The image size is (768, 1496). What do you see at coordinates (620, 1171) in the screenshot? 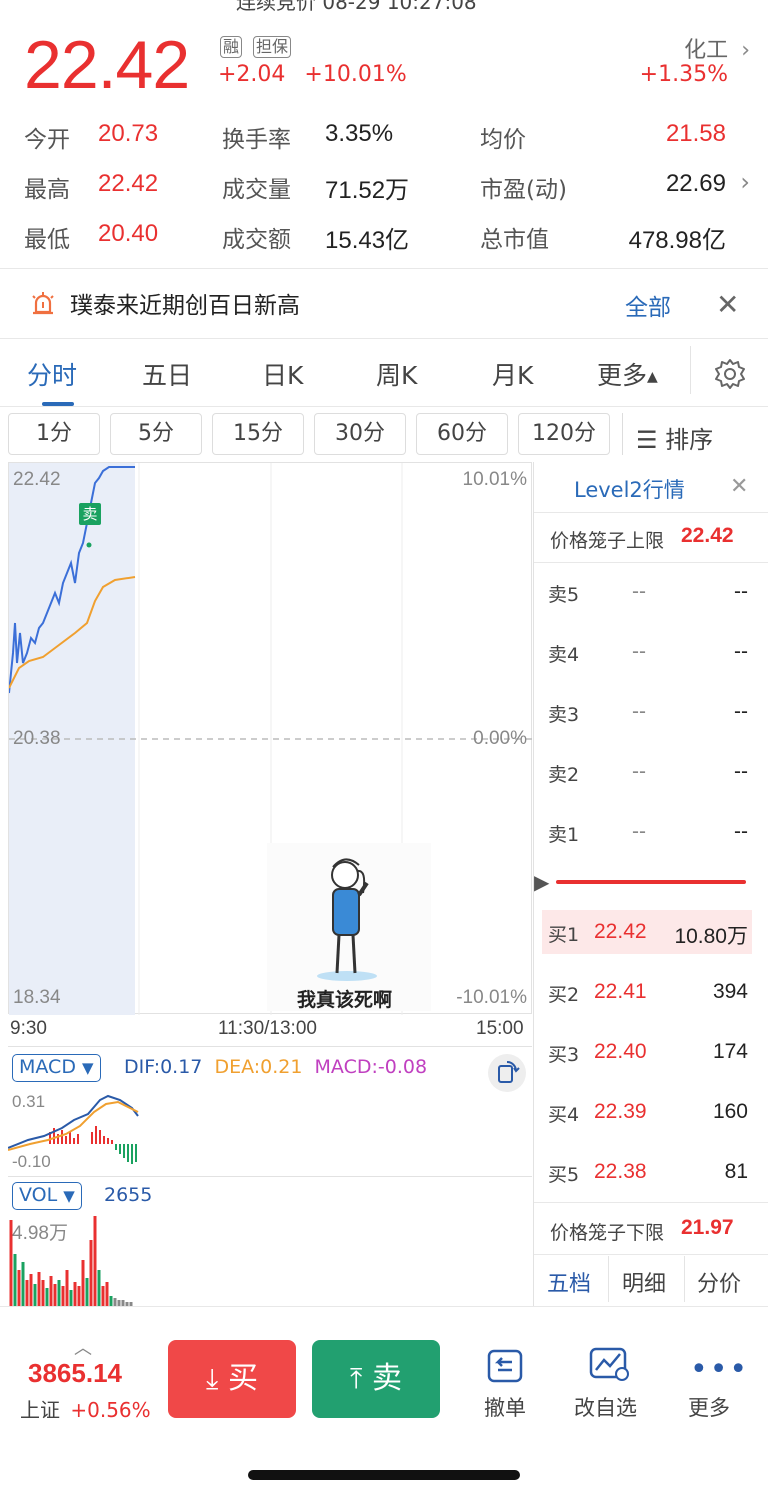
I see `bid-price: 22.38` at bounding box center [620, 1171].